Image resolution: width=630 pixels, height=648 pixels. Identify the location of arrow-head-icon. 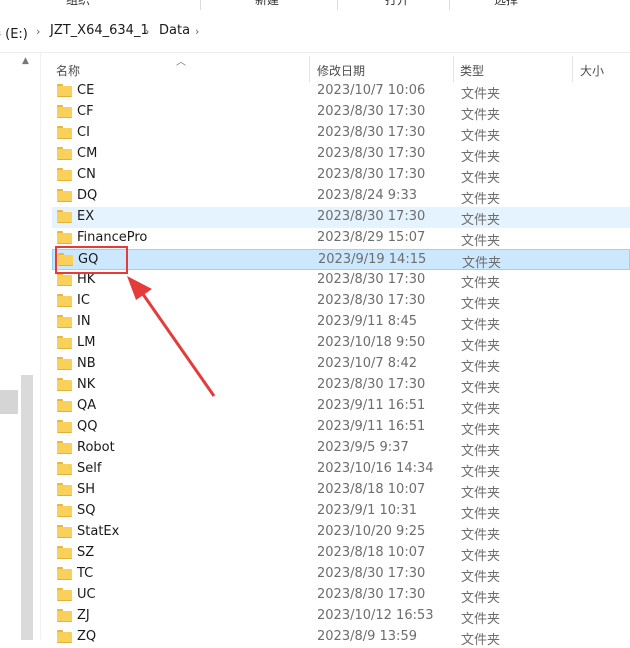
(139, 288).